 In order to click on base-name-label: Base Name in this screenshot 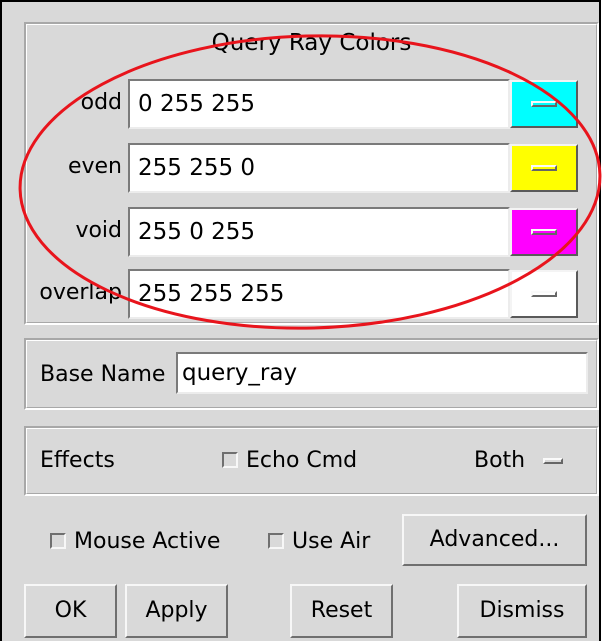, I will do `click(103, 374)`.